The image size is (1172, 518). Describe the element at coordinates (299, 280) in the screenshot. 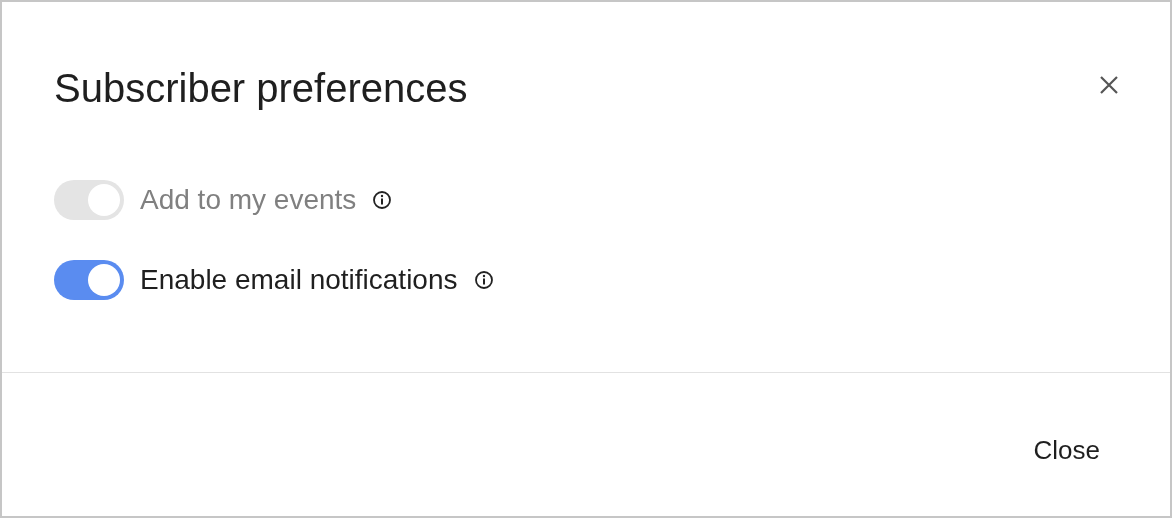

I see `toggle-label: Enable email notifications` at that location.